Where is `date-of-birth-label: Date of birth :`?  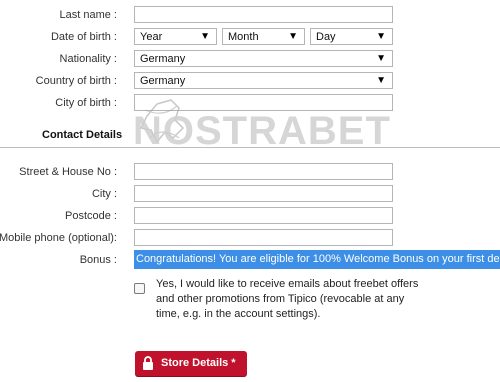 date-of-birth-label: Date of birth : is located at coordinates (83, 37).